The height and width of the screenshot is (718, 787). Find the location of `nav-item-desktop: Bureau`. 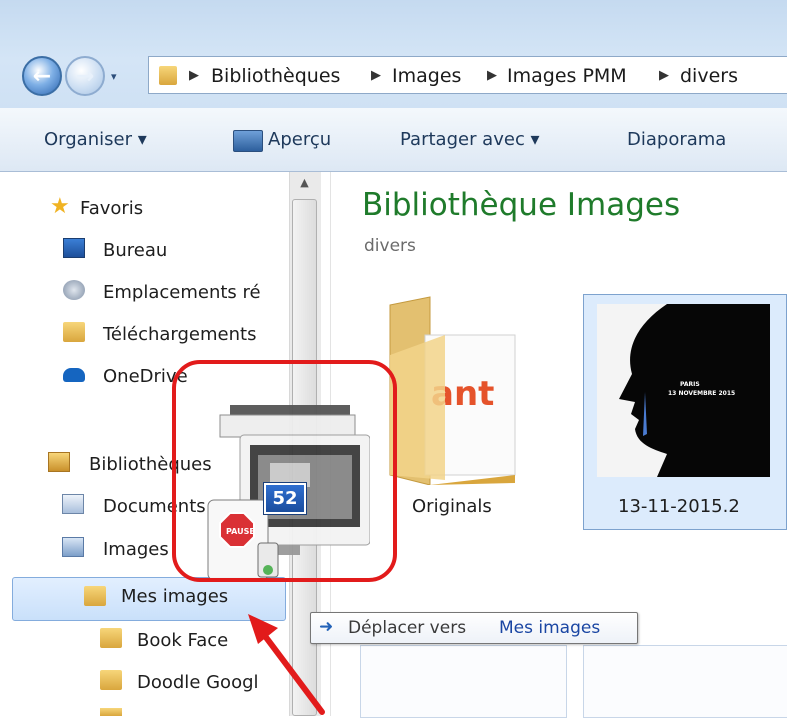

nav-item-desktop: Bureau is located at coordinates (135, 250).